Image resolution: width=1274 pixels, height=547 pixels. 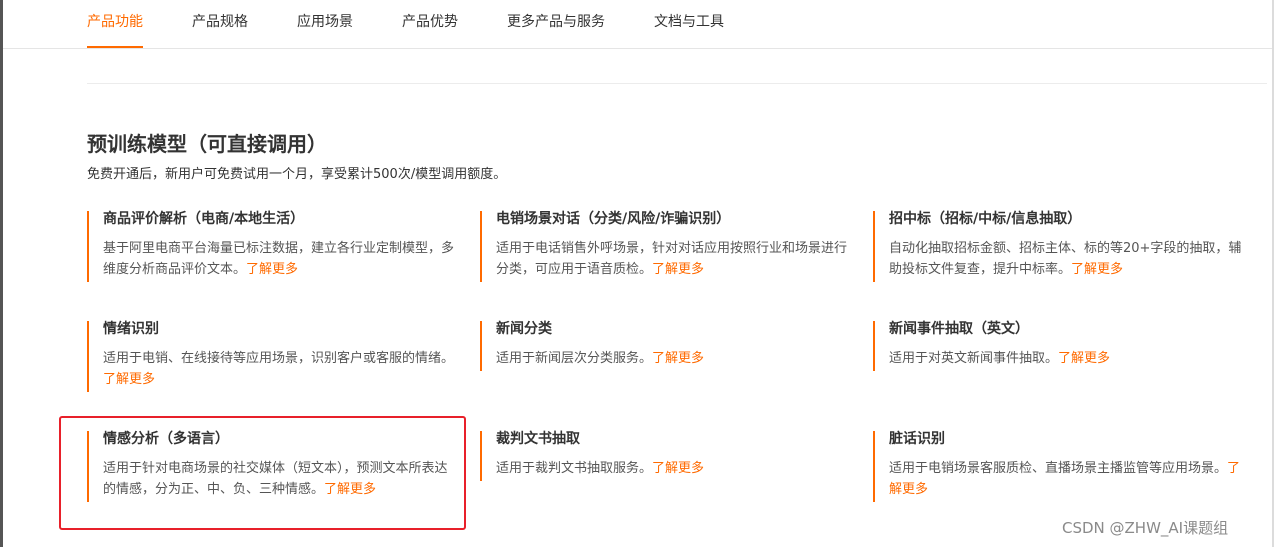 What do you see at coordinates (207, 144) in the screenshot?
I see `section-title: 预训练模型（可直接调用）` at bounding box center [207, 144].